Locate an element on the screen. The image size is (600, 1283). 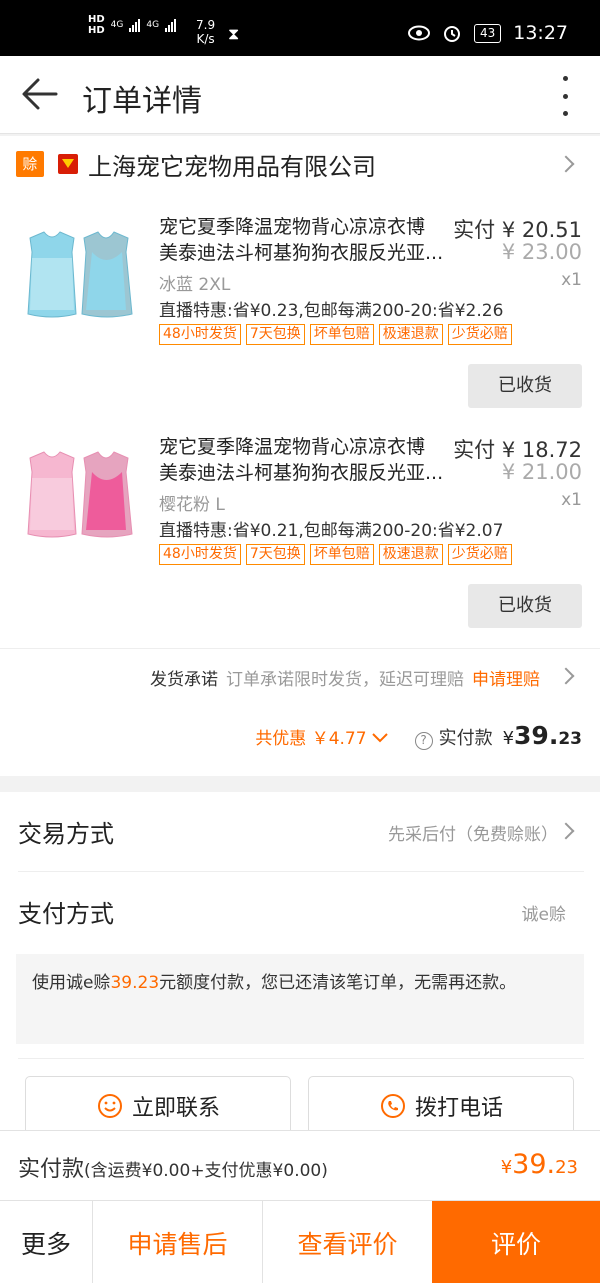
total-label: 实付款(含运费¥0.00+支付优惠¥0.00) is located at coordinates (173, 1167).